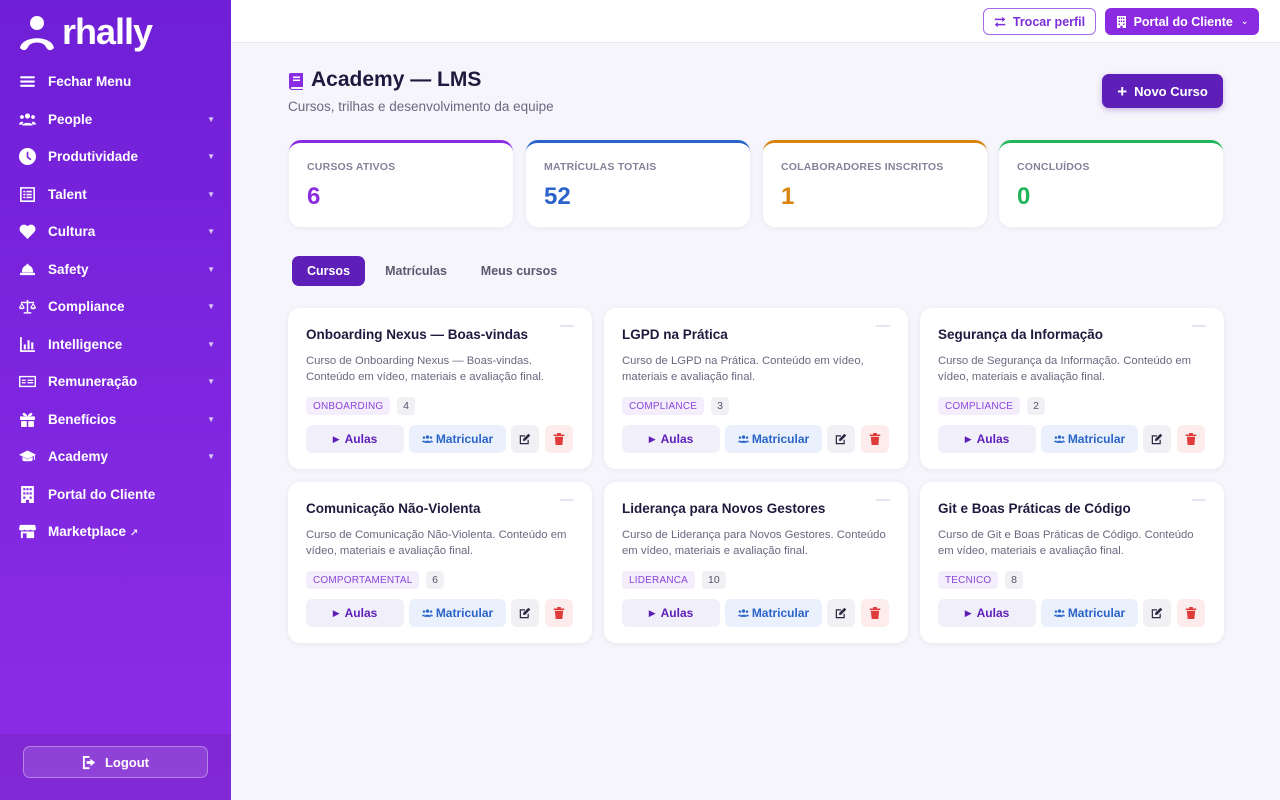 The width and height of the screenshot is (1280, 800). I want to click on sidebar-item-intelligence: Intelligence ▼, so click(115, 345).